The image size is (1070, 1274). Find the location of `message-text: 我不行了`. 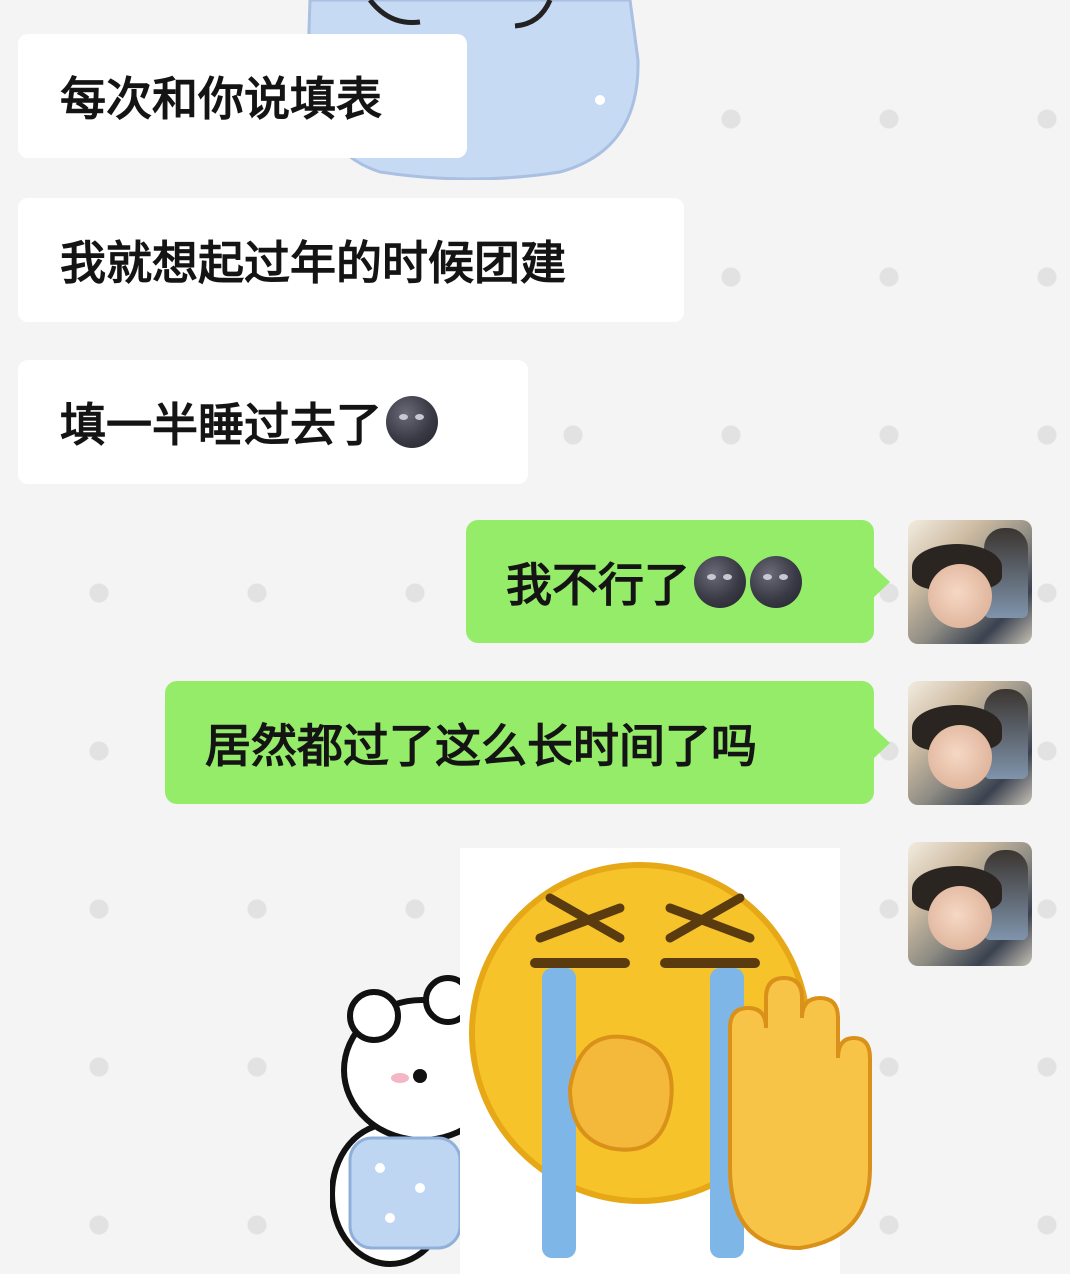

message-text: 我不行了 is located at coordinates (598, 584).